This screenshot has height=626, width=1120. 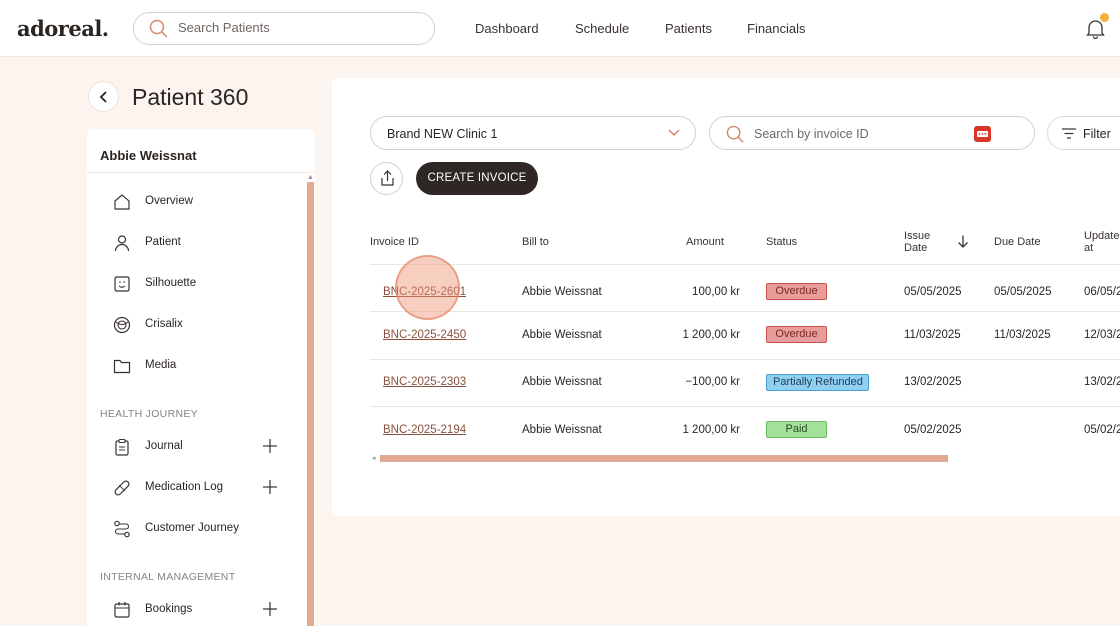 I want to click on updated-at-cell: 13/02/2, so click(x=1102, y=382).